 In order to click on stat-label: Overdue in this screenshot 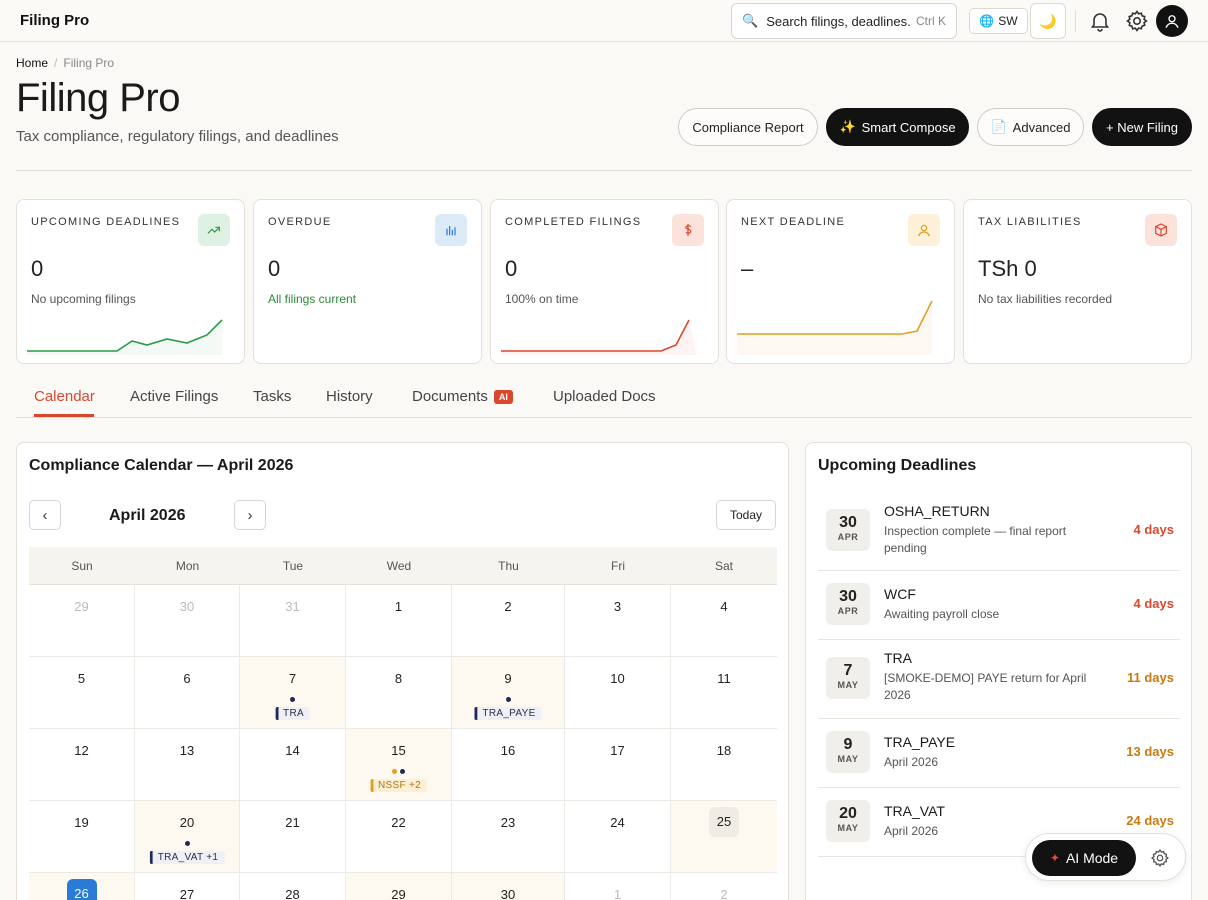, I will do `click(300, 222)`.